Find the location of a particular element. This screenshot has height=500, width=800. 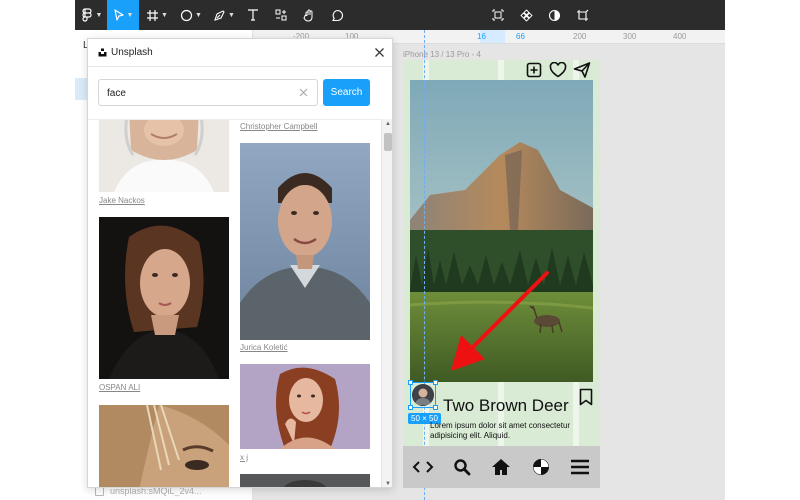

hand-tool-button is located at coordinates (309, 15).